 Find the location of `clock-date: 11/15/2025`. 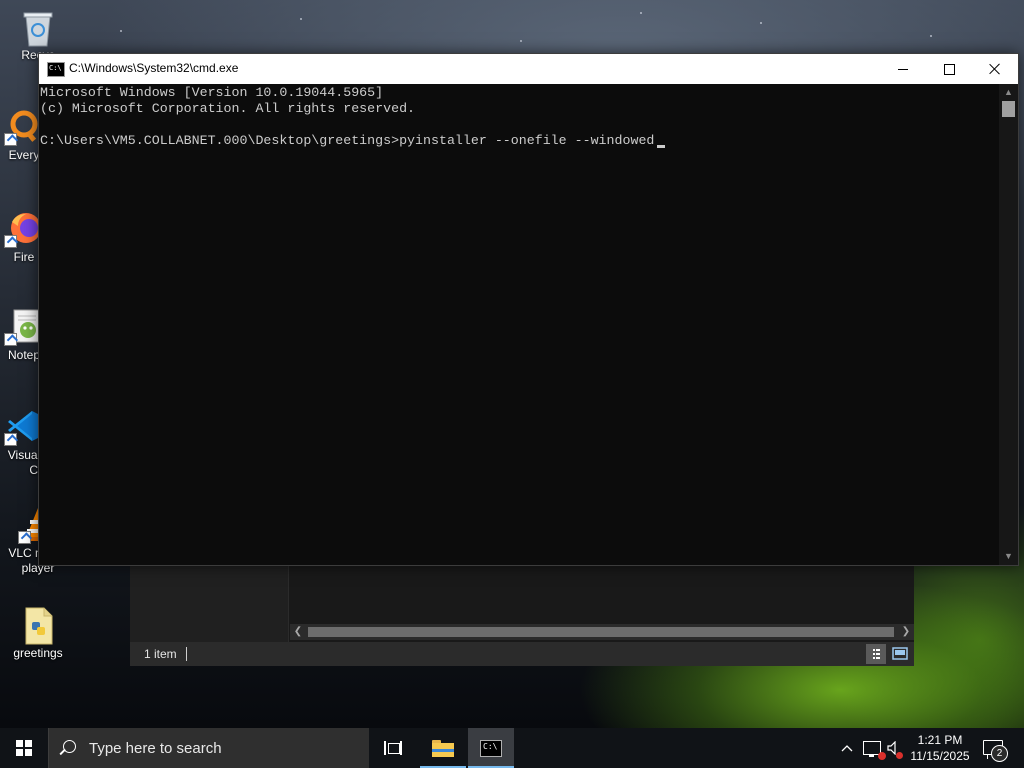

clock-date: 11/15/2025 is located at coordinates (940, 756).